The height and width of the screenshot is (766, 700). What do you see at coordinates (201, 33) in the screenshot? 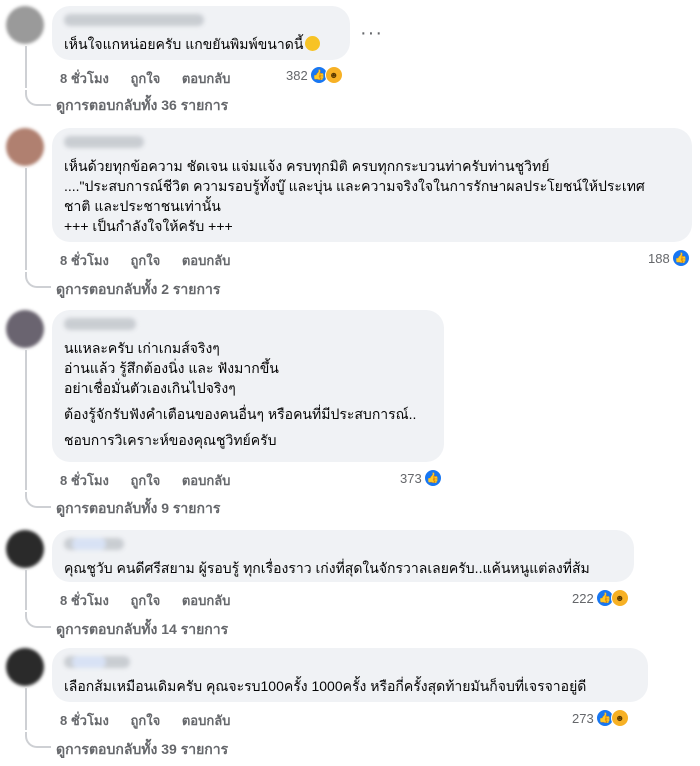
I see `comment-bubble: เห็นใจแกหน่อยครับ แกขยันพิมพ์ขนาดนี้` at bounding box center [201, 33].